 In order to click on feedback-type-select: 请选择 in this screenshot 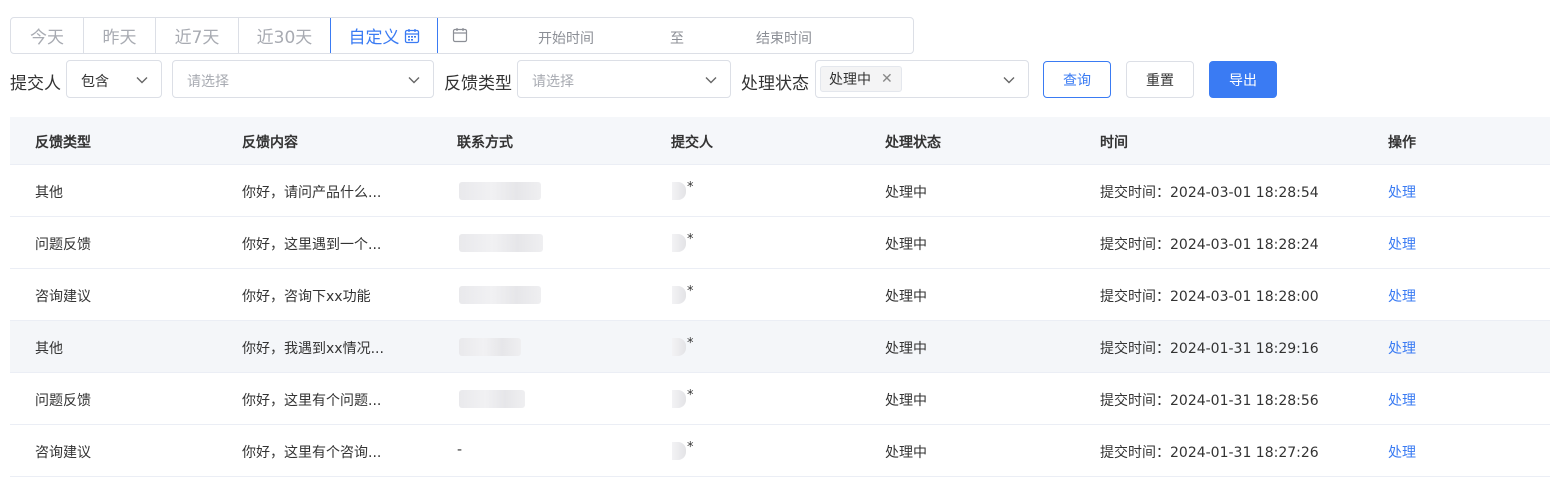, I will do `click(624, 79)`.